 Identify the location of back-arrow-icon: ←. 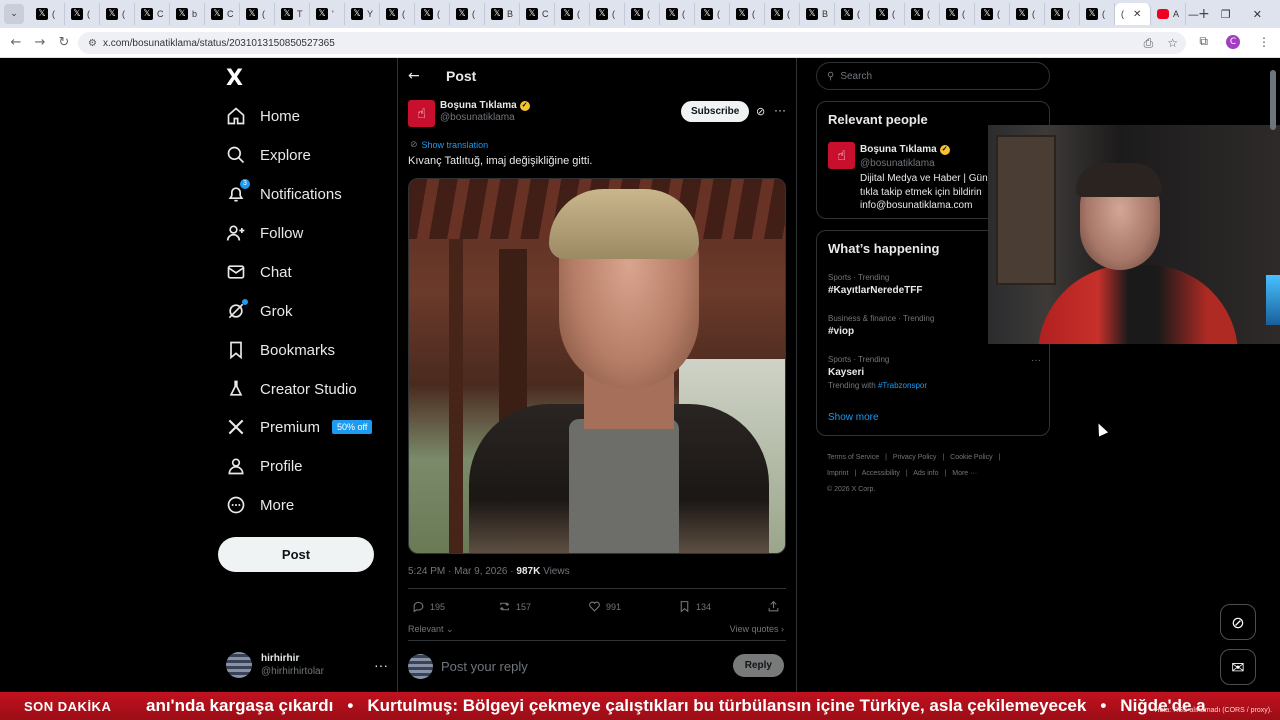
(420, 76).